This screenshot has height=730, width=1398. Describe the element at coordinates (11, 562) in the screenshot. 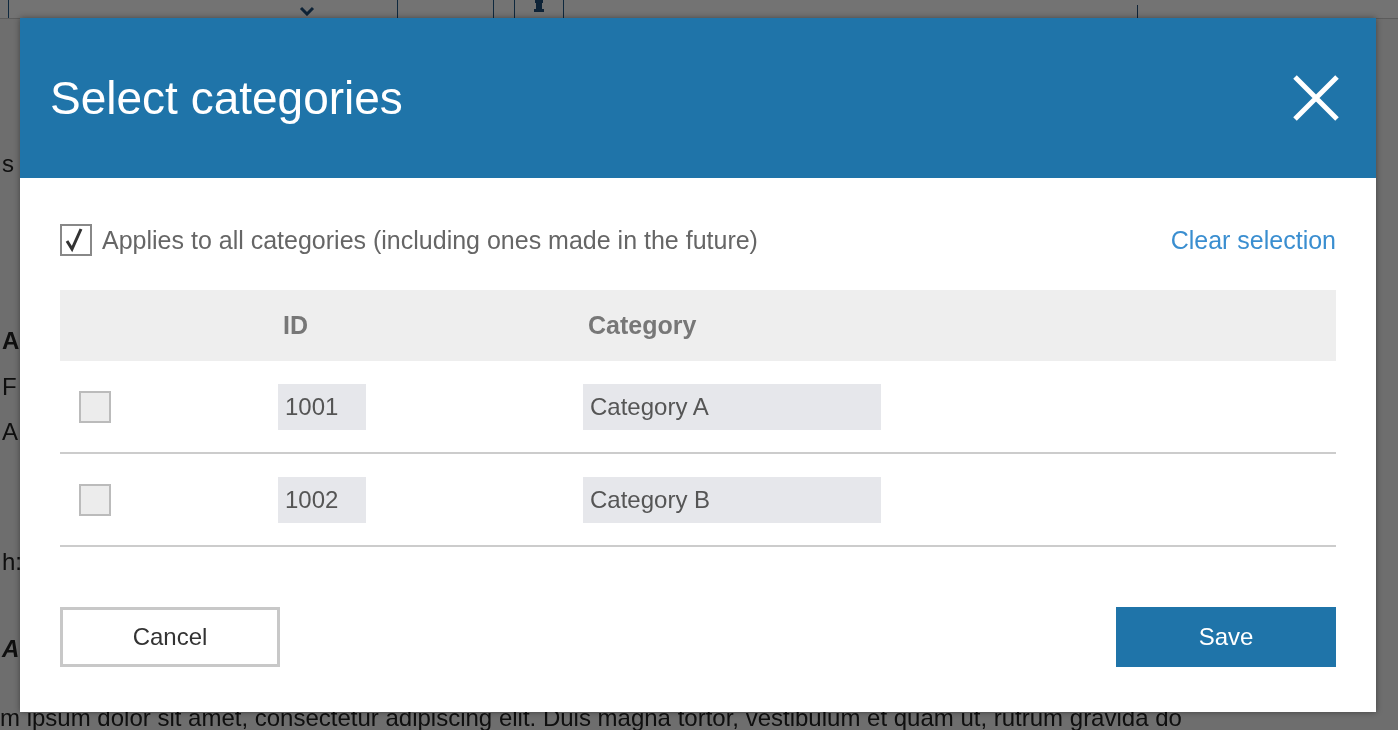

I see `page-text: h:` at that location.